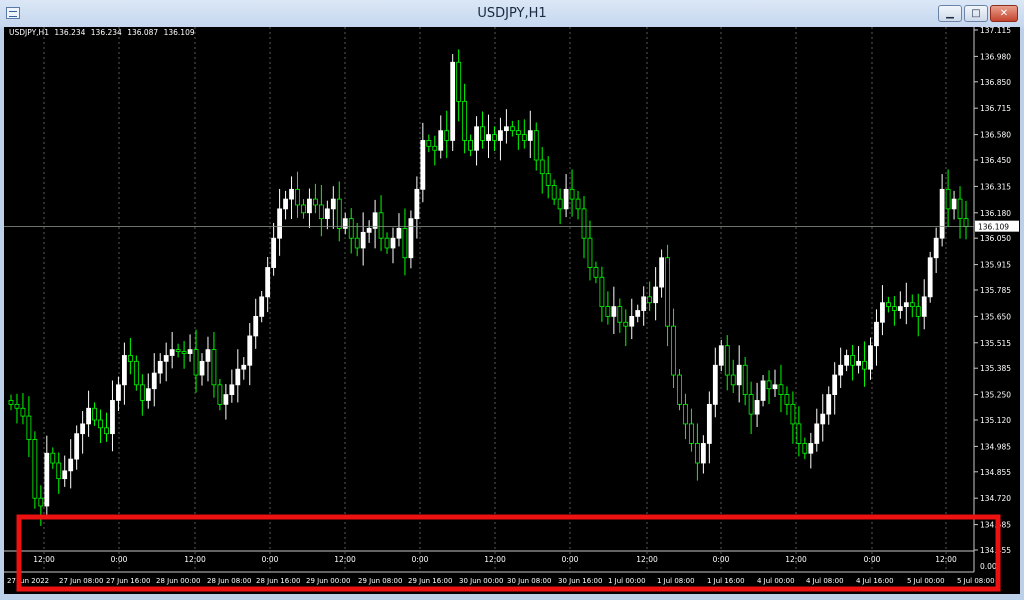 The width and height of the screenshot is (1024, 600). What do you see at coordinates (995, 160) in the screenshot?
I see `price-label: 136.450` at bounding box center [995, 160].